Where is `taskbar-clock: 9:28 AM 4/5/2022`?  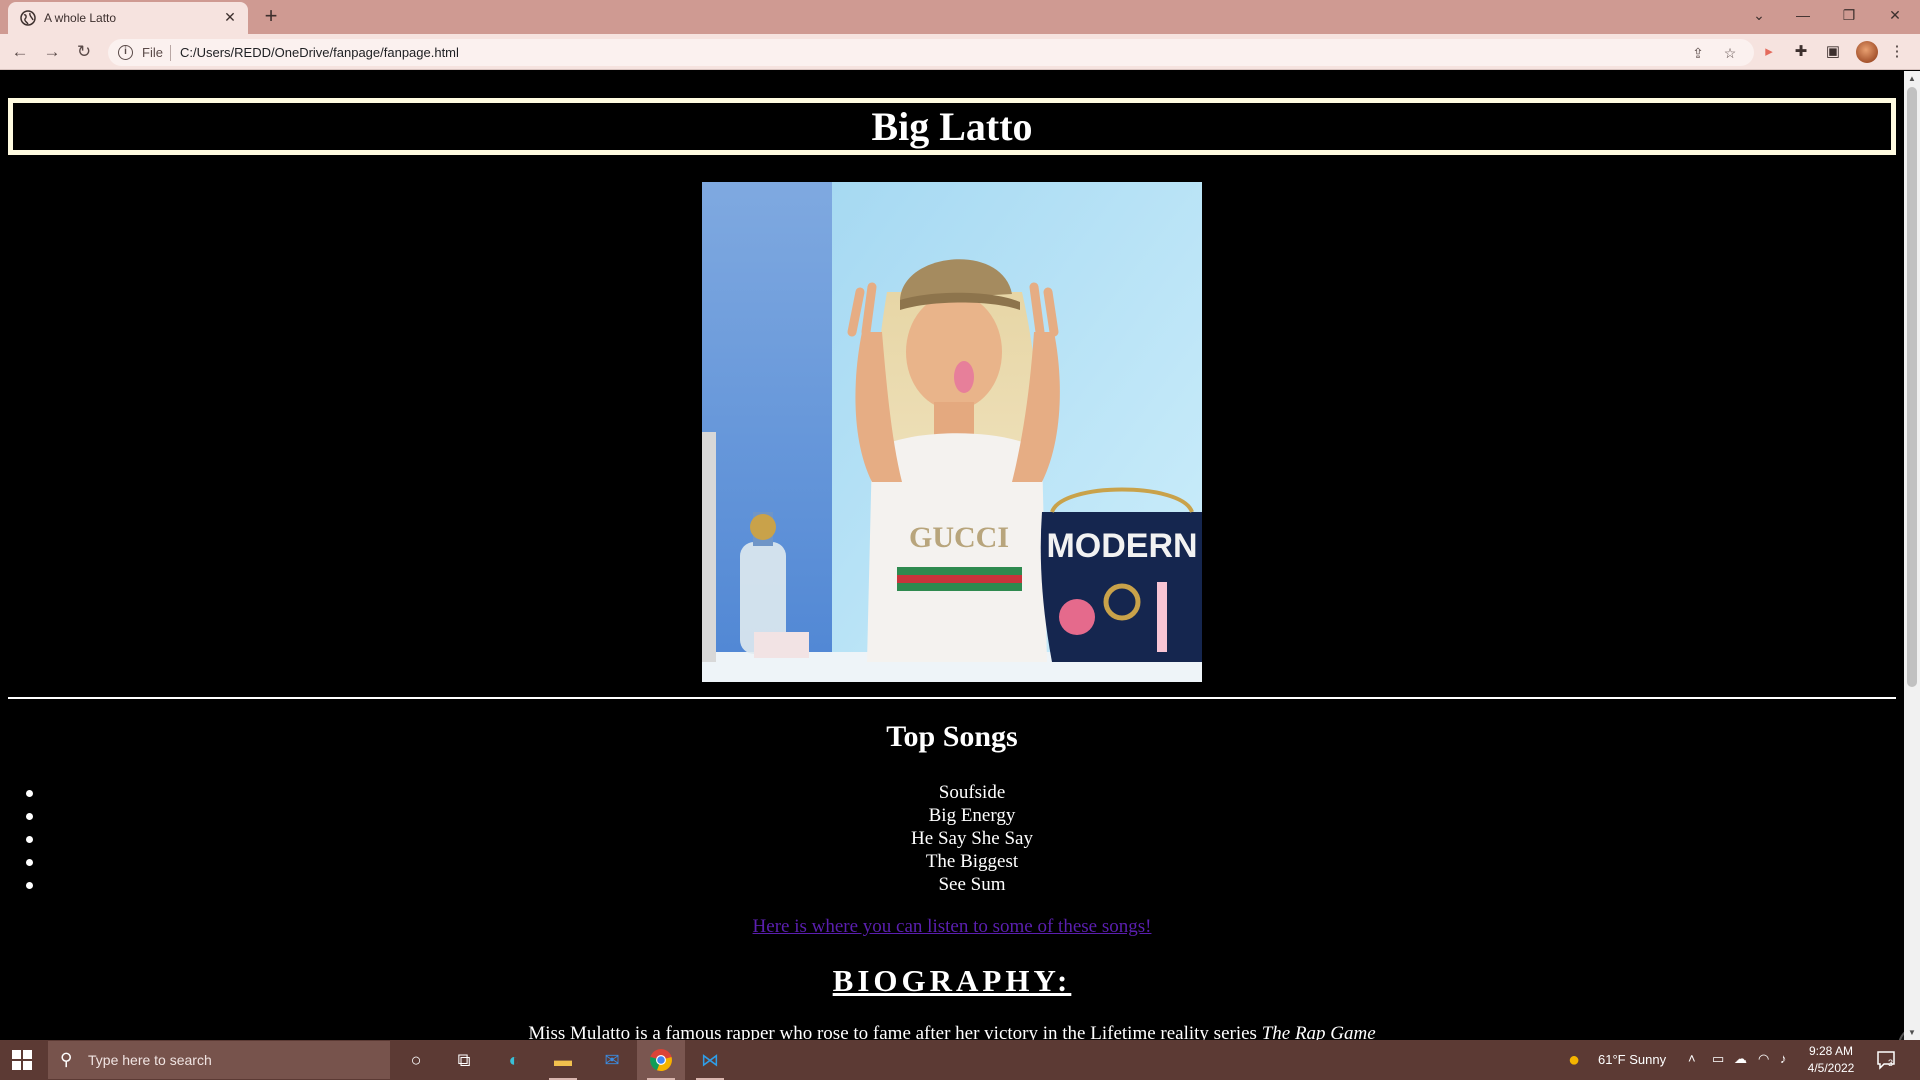
taskbar-clock: 9:28 AM 4/5/2022 is located at coordinates (1831, 1060).